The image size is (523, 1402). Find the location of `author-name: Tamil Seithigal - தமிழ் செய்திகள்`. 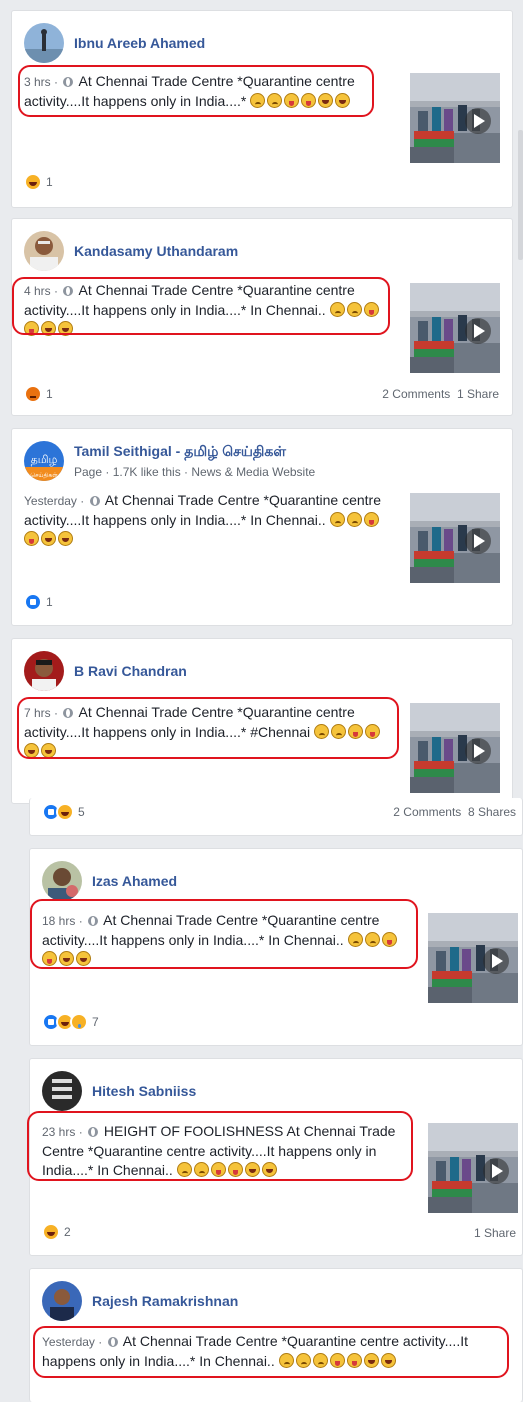

author-name: Tamil Seithigal - தமிழ் செய்திகள் is located at coordinates (194, 451).